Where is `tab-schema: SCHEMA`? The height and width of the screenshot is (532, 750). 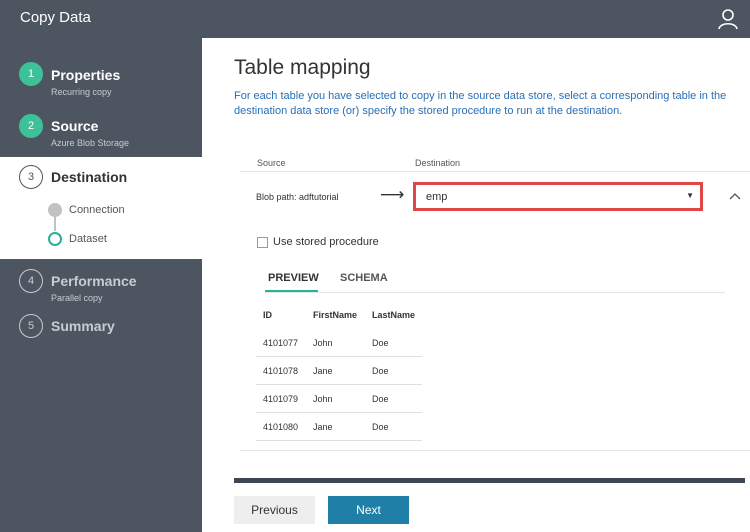
tab-schema: SCHEMA is located at coordinates (364, 278).